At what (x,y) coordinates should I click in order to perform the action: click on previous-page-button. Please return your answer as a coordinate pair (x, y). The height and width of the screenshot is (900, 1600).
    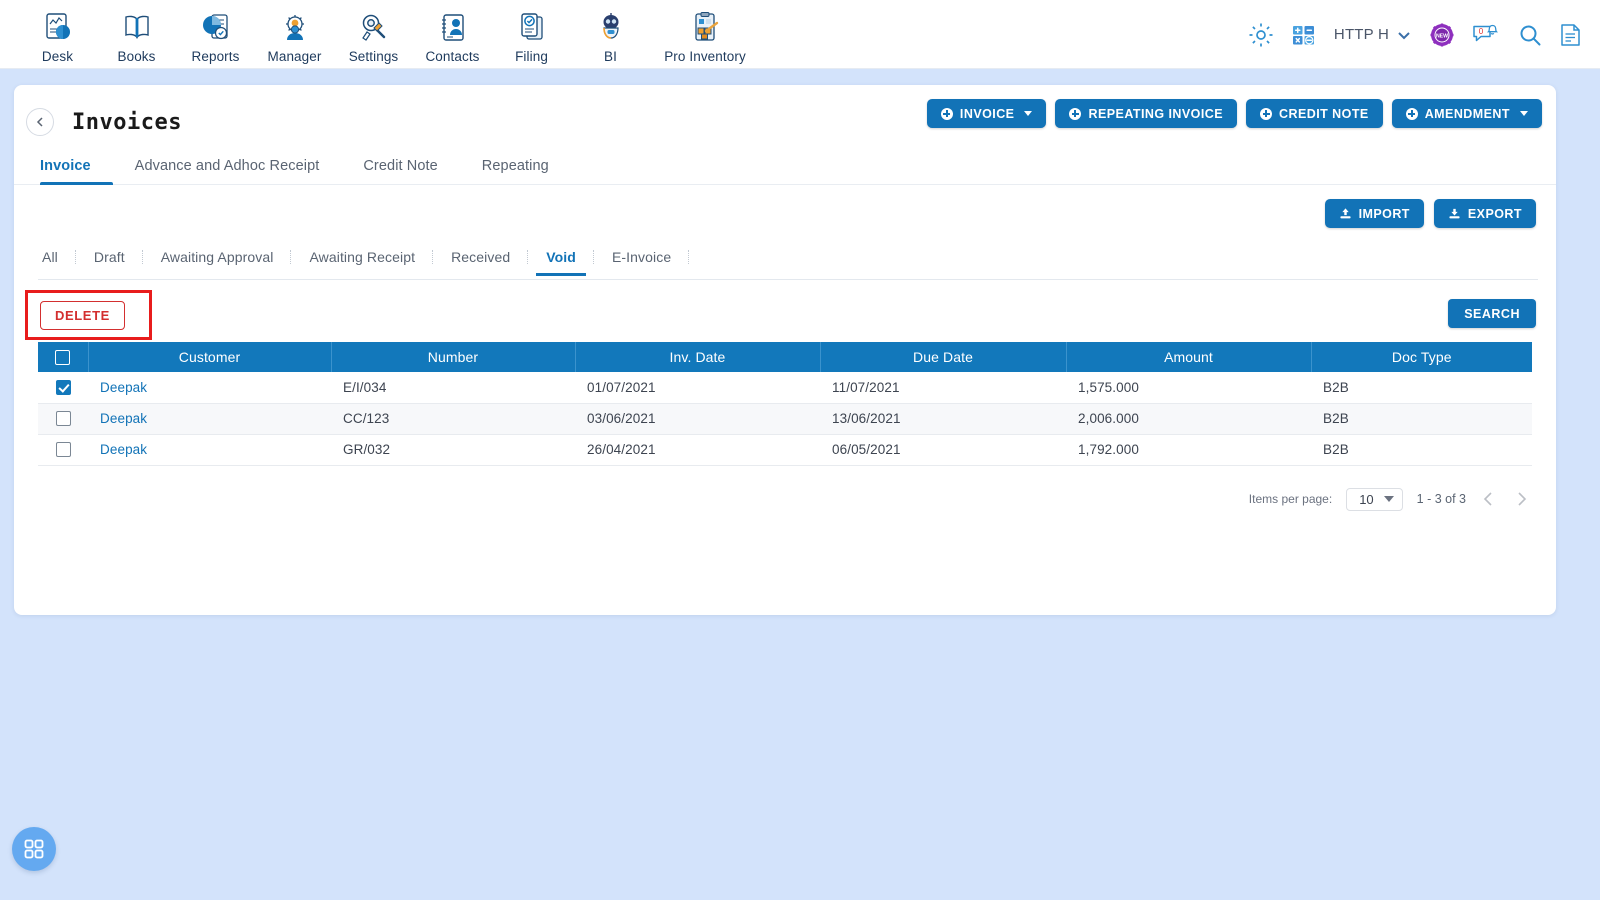
    Looking at the image, I should click on (1489, 499).